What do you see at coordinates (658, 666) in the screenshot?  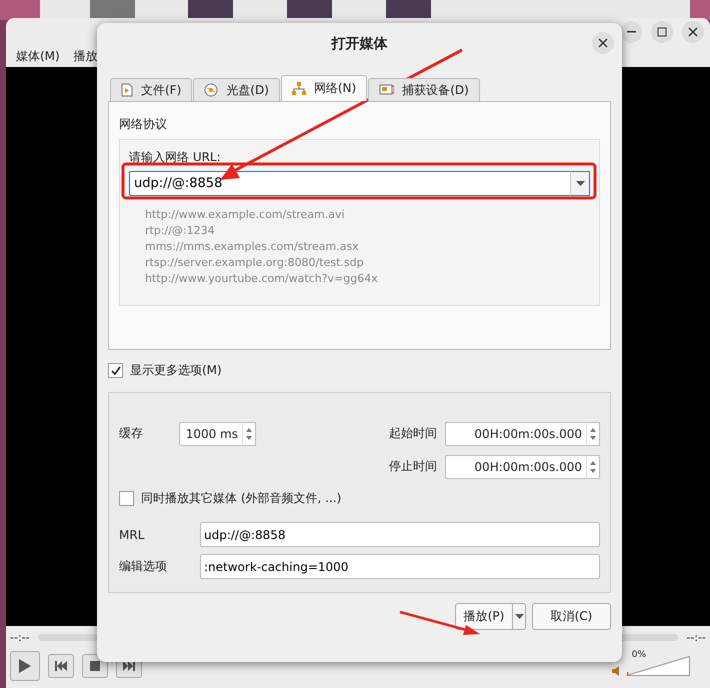 I see `volume-slider` at bounding box center [658, 666].